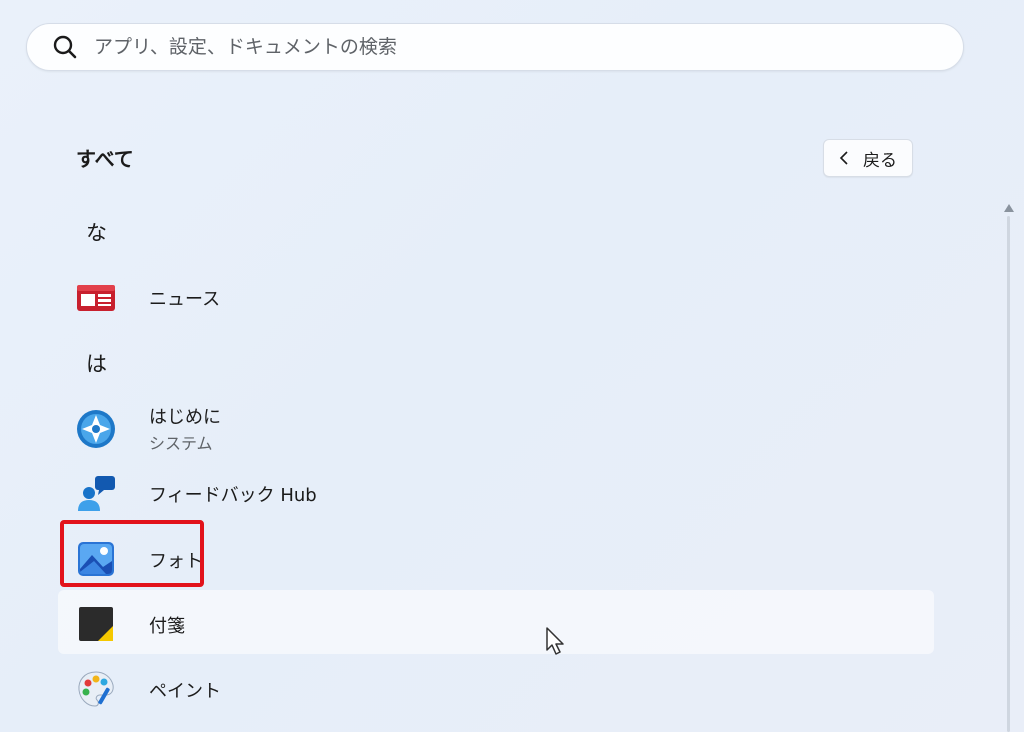 This screenshot has width=1024, height=732. Describe the element at coordinates (132, 553) in the screenshot. I see `highlight-box` at that location.